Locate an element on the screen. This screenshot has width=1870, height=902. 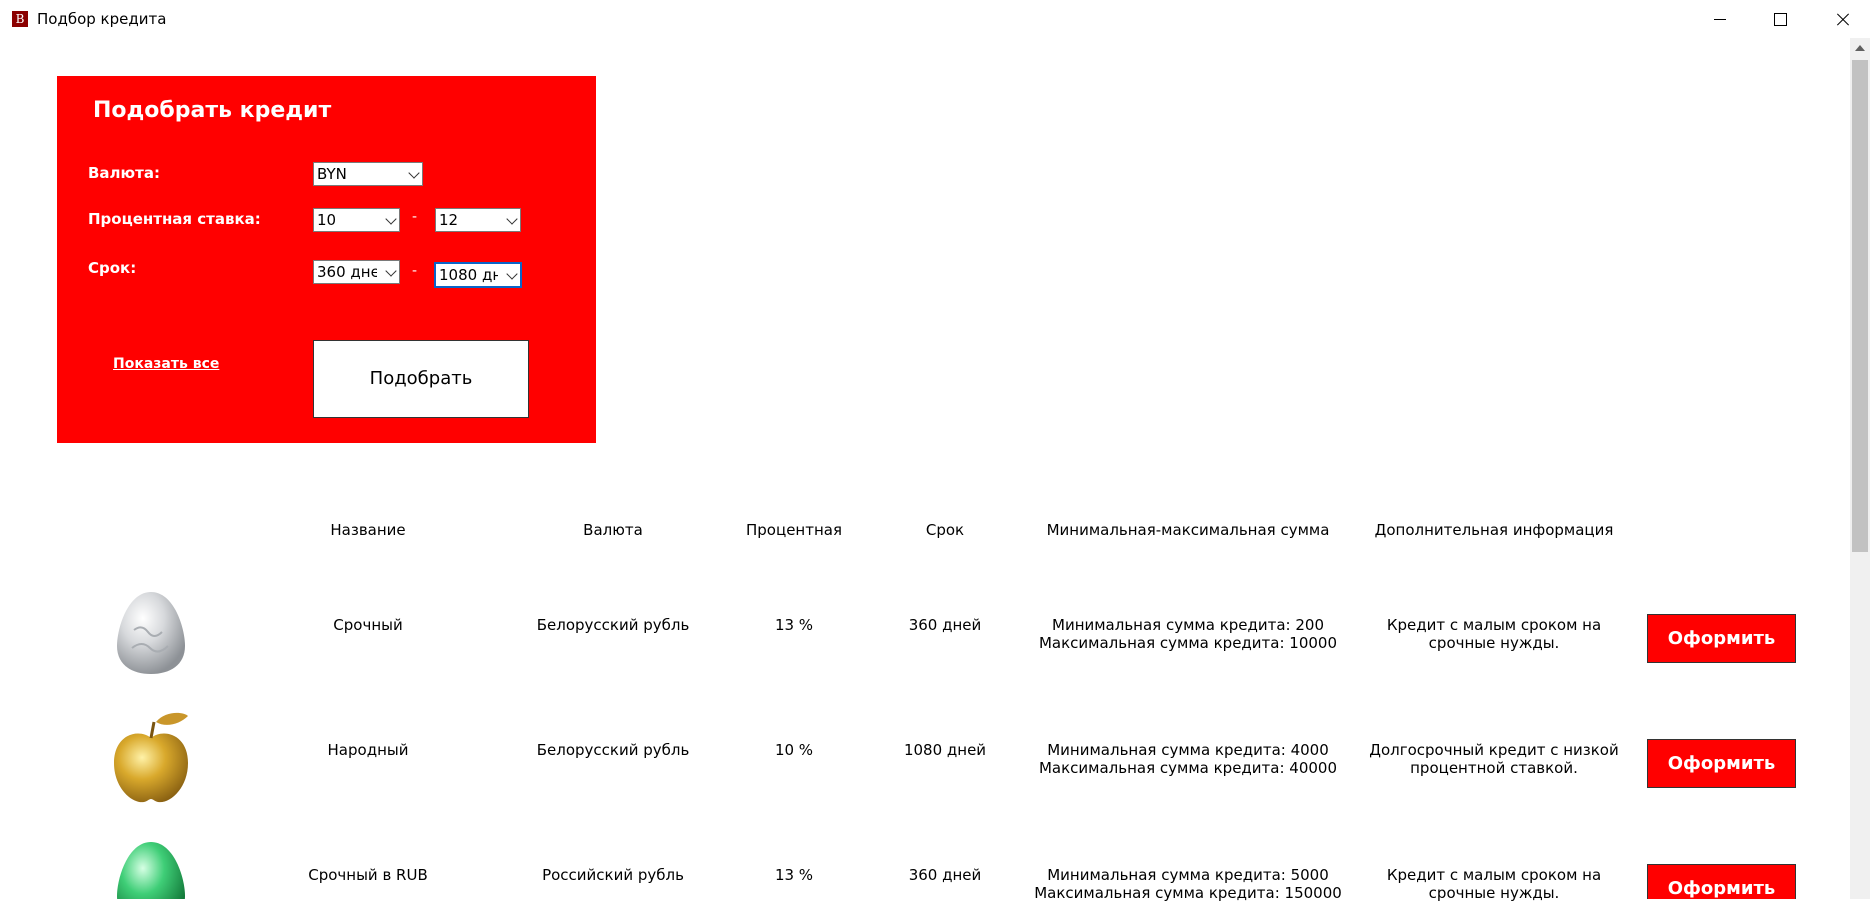
term-label: Срок: is located at coordinates (112, 268).